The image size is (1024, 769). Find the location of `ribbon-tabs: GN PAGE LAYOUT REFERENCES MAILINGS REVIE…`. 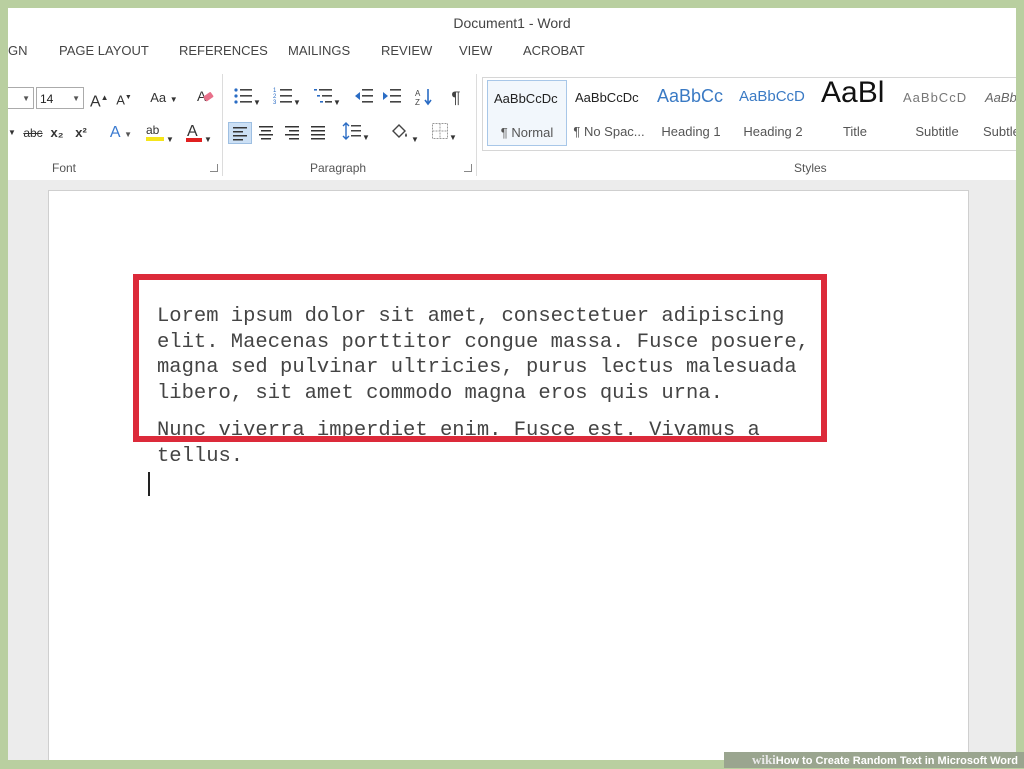

ribbon-tabs: GN PAGE LAYOUT REFERENCES MAILINGS REVIE… is located at coordinates (512, 53).